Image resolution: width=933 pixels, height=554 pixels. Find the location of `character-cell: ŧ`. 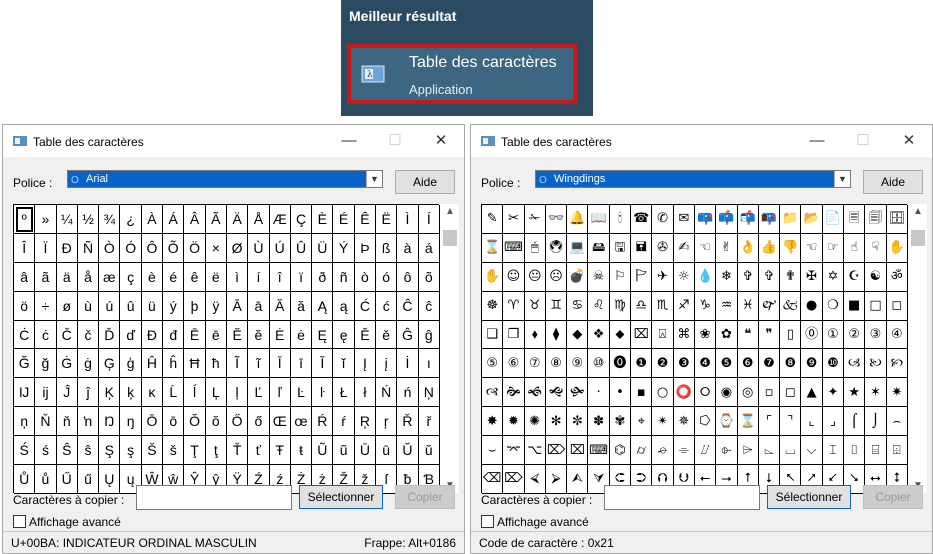

character-cell: ŧ is located at coordinates (301, 451).